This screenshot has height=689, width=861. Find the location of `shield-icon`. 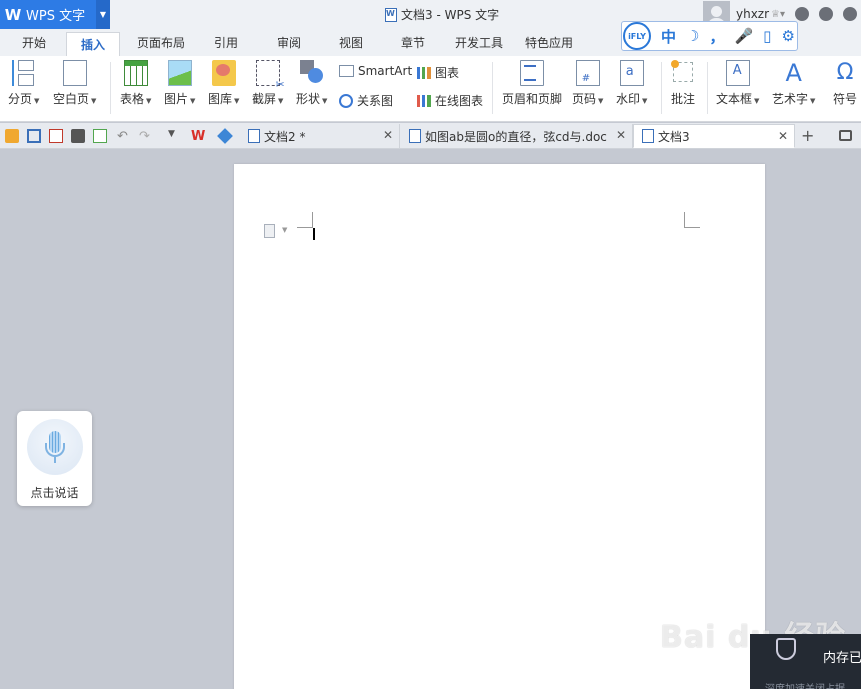

shield-icon is located at coordinates (786, 649).